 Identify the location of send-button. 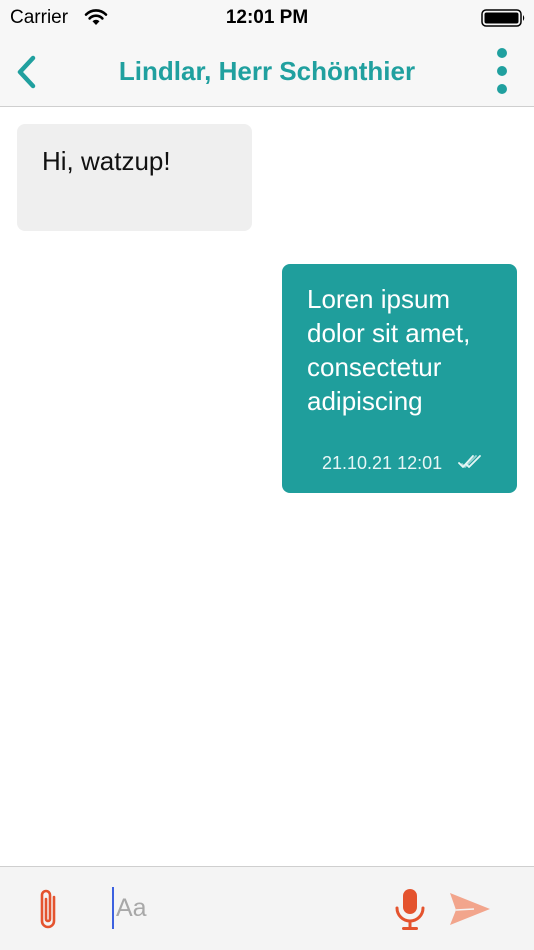
(470, 909).